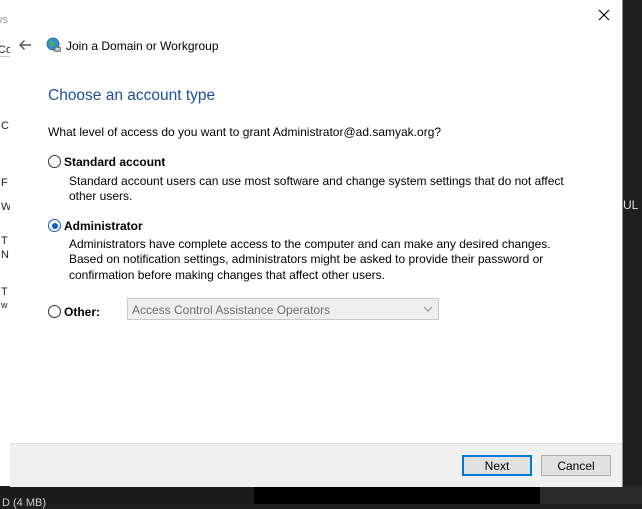 This screenshot has width=642, height=509. I want to click on next-button: Next, so click(497, 465).